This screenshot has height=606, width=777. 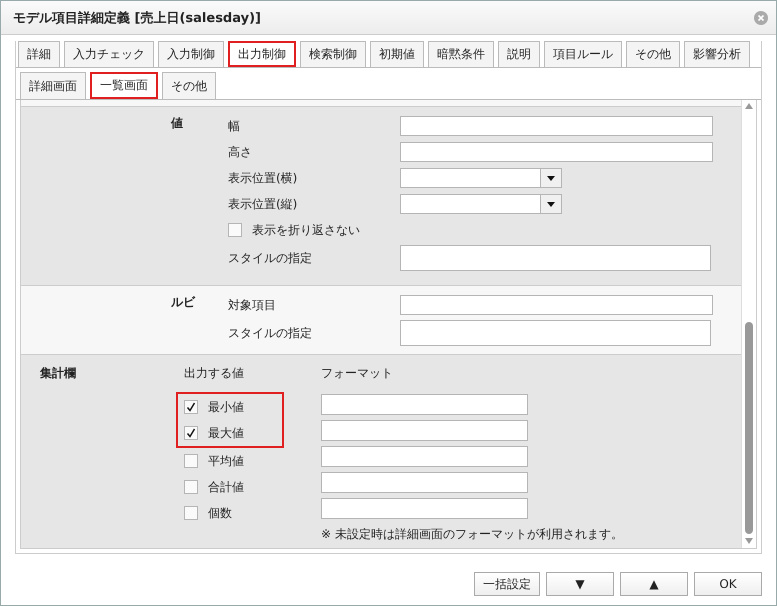 What do you see at coordinates (240, 152) in the screenshot?
I see `field-label: 高さ` at bounding box center [240, 152].